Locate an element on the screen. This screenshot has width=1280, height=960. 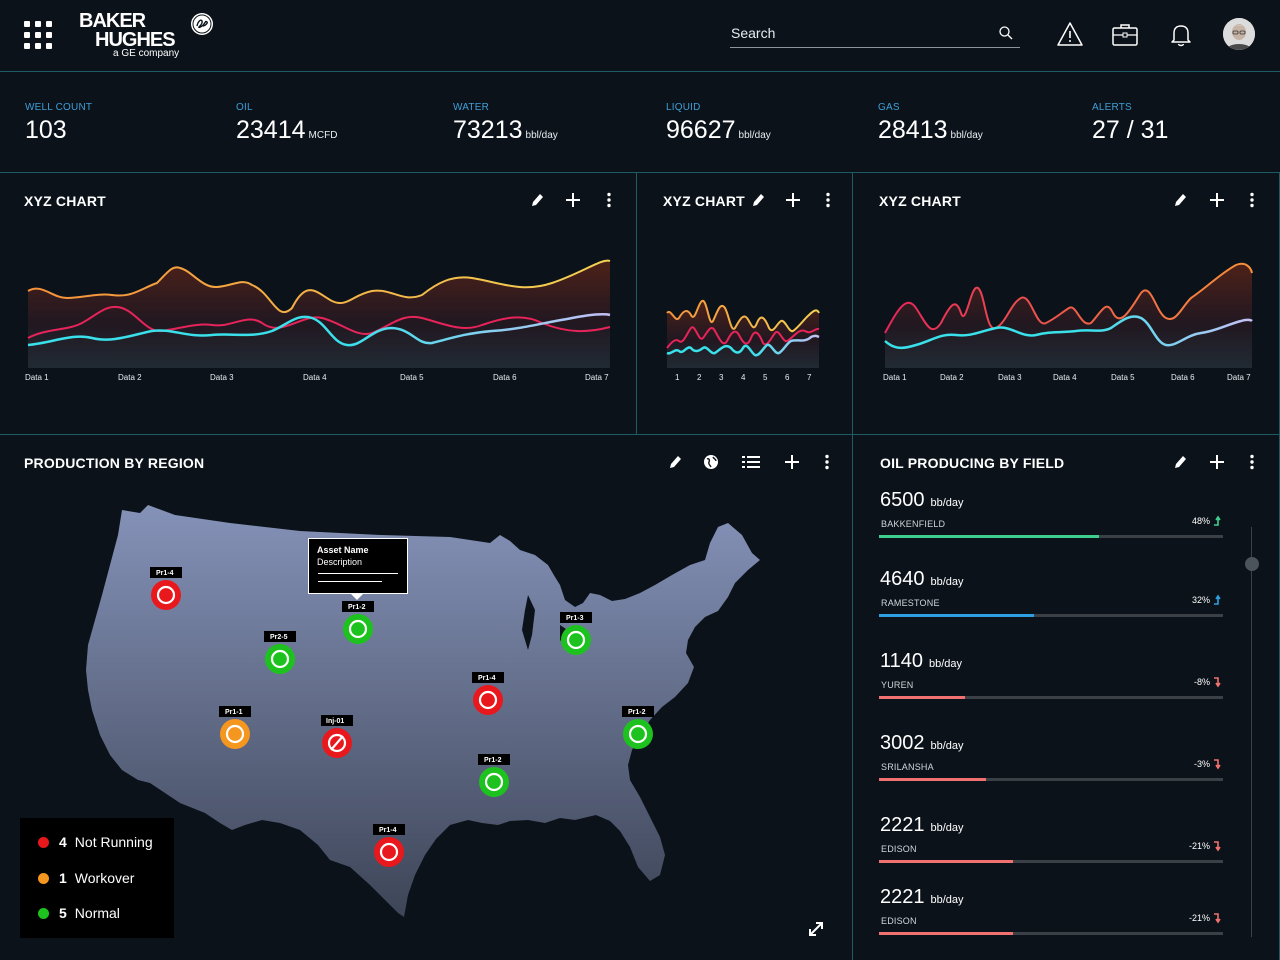
search-icon is located at coordinates (1006, 33).